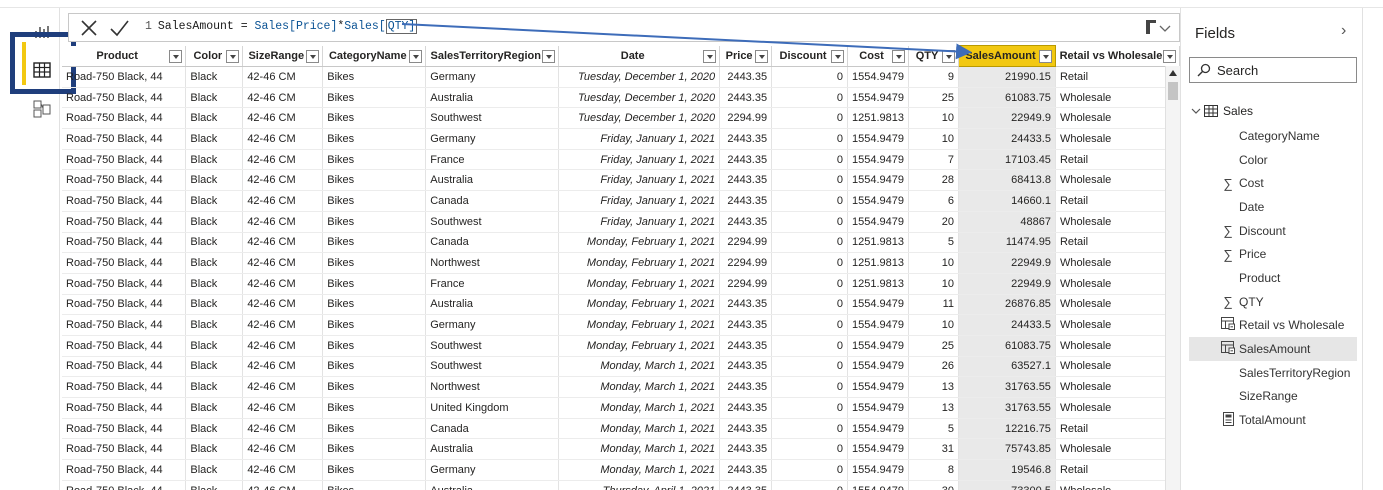 The height and width of the screenshot is (490, 1383). Describe the element at coordinates (1007, 429) in the screenshot. I see `cell-salesamount: 12216.75` at that location.